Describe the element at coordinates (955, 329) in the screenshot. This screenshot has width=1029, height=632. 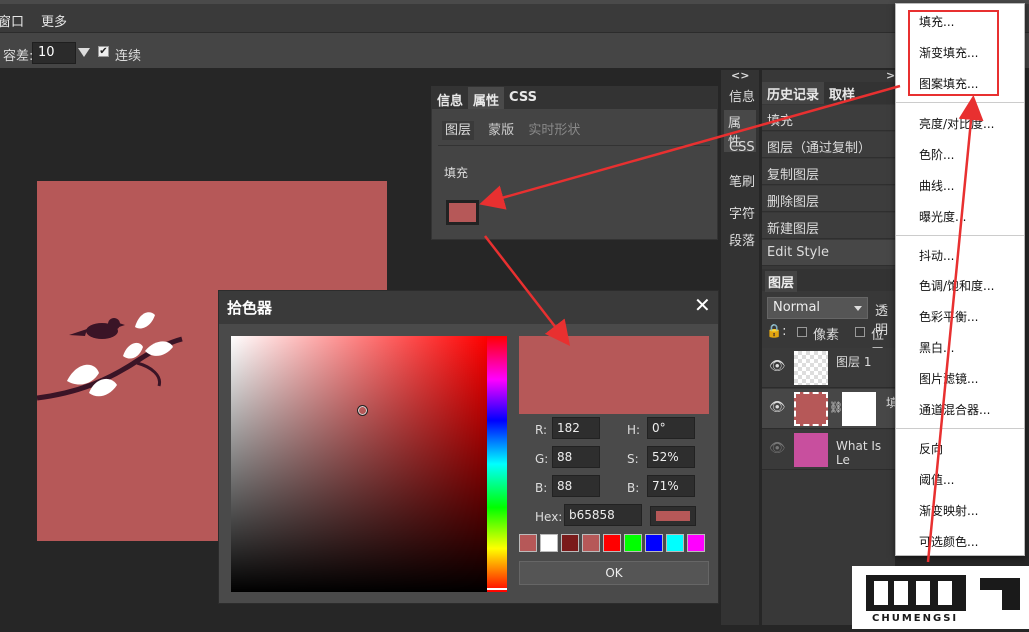
I see `arrow-to-menu` at that location.